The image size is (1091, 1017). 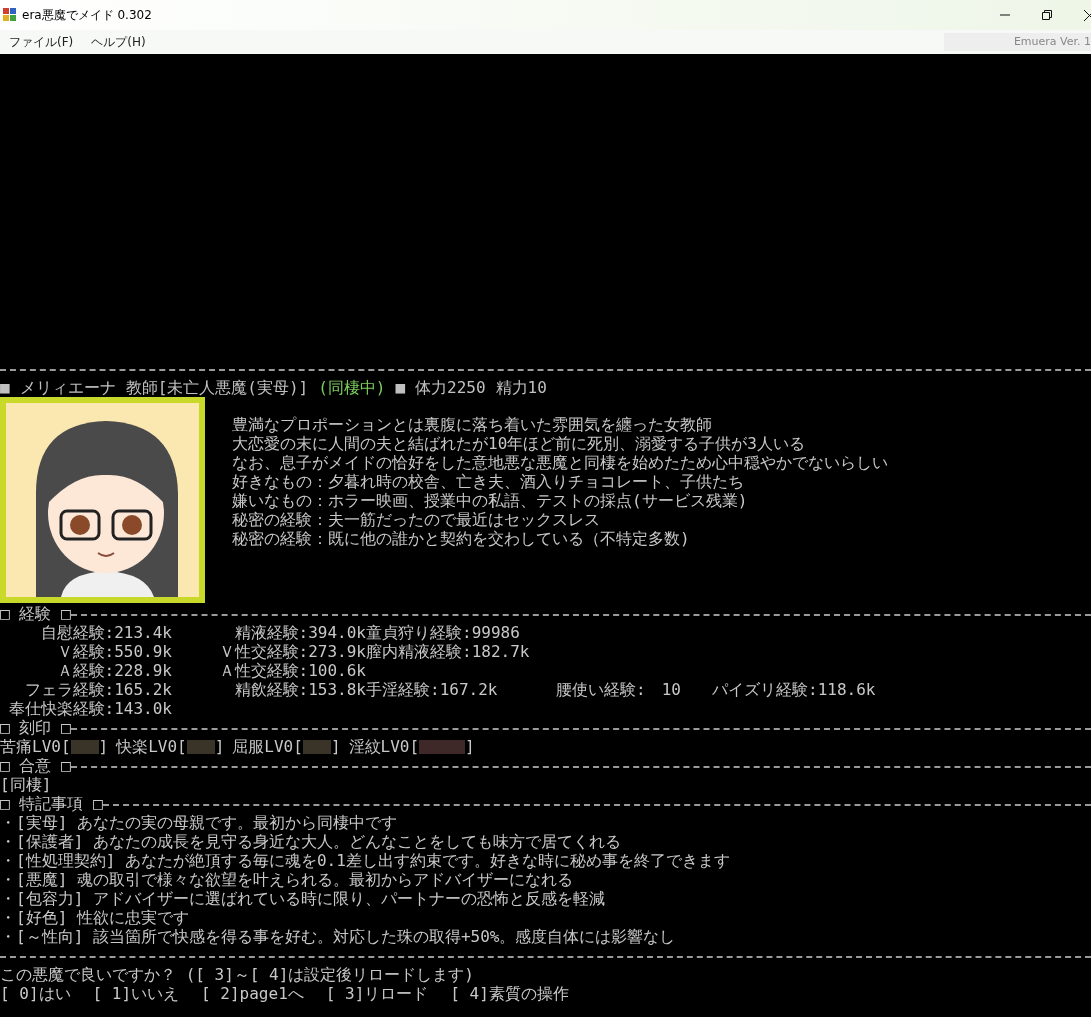 What do you see at coordinates (365, 860) in the screenshot?
I see `trait-line: ・[性処理契約] あなたが絶頂する毎に魂を0.1差し出す約束です。好きな時に秘め事を終了できます` at bounding box center [365, 860].